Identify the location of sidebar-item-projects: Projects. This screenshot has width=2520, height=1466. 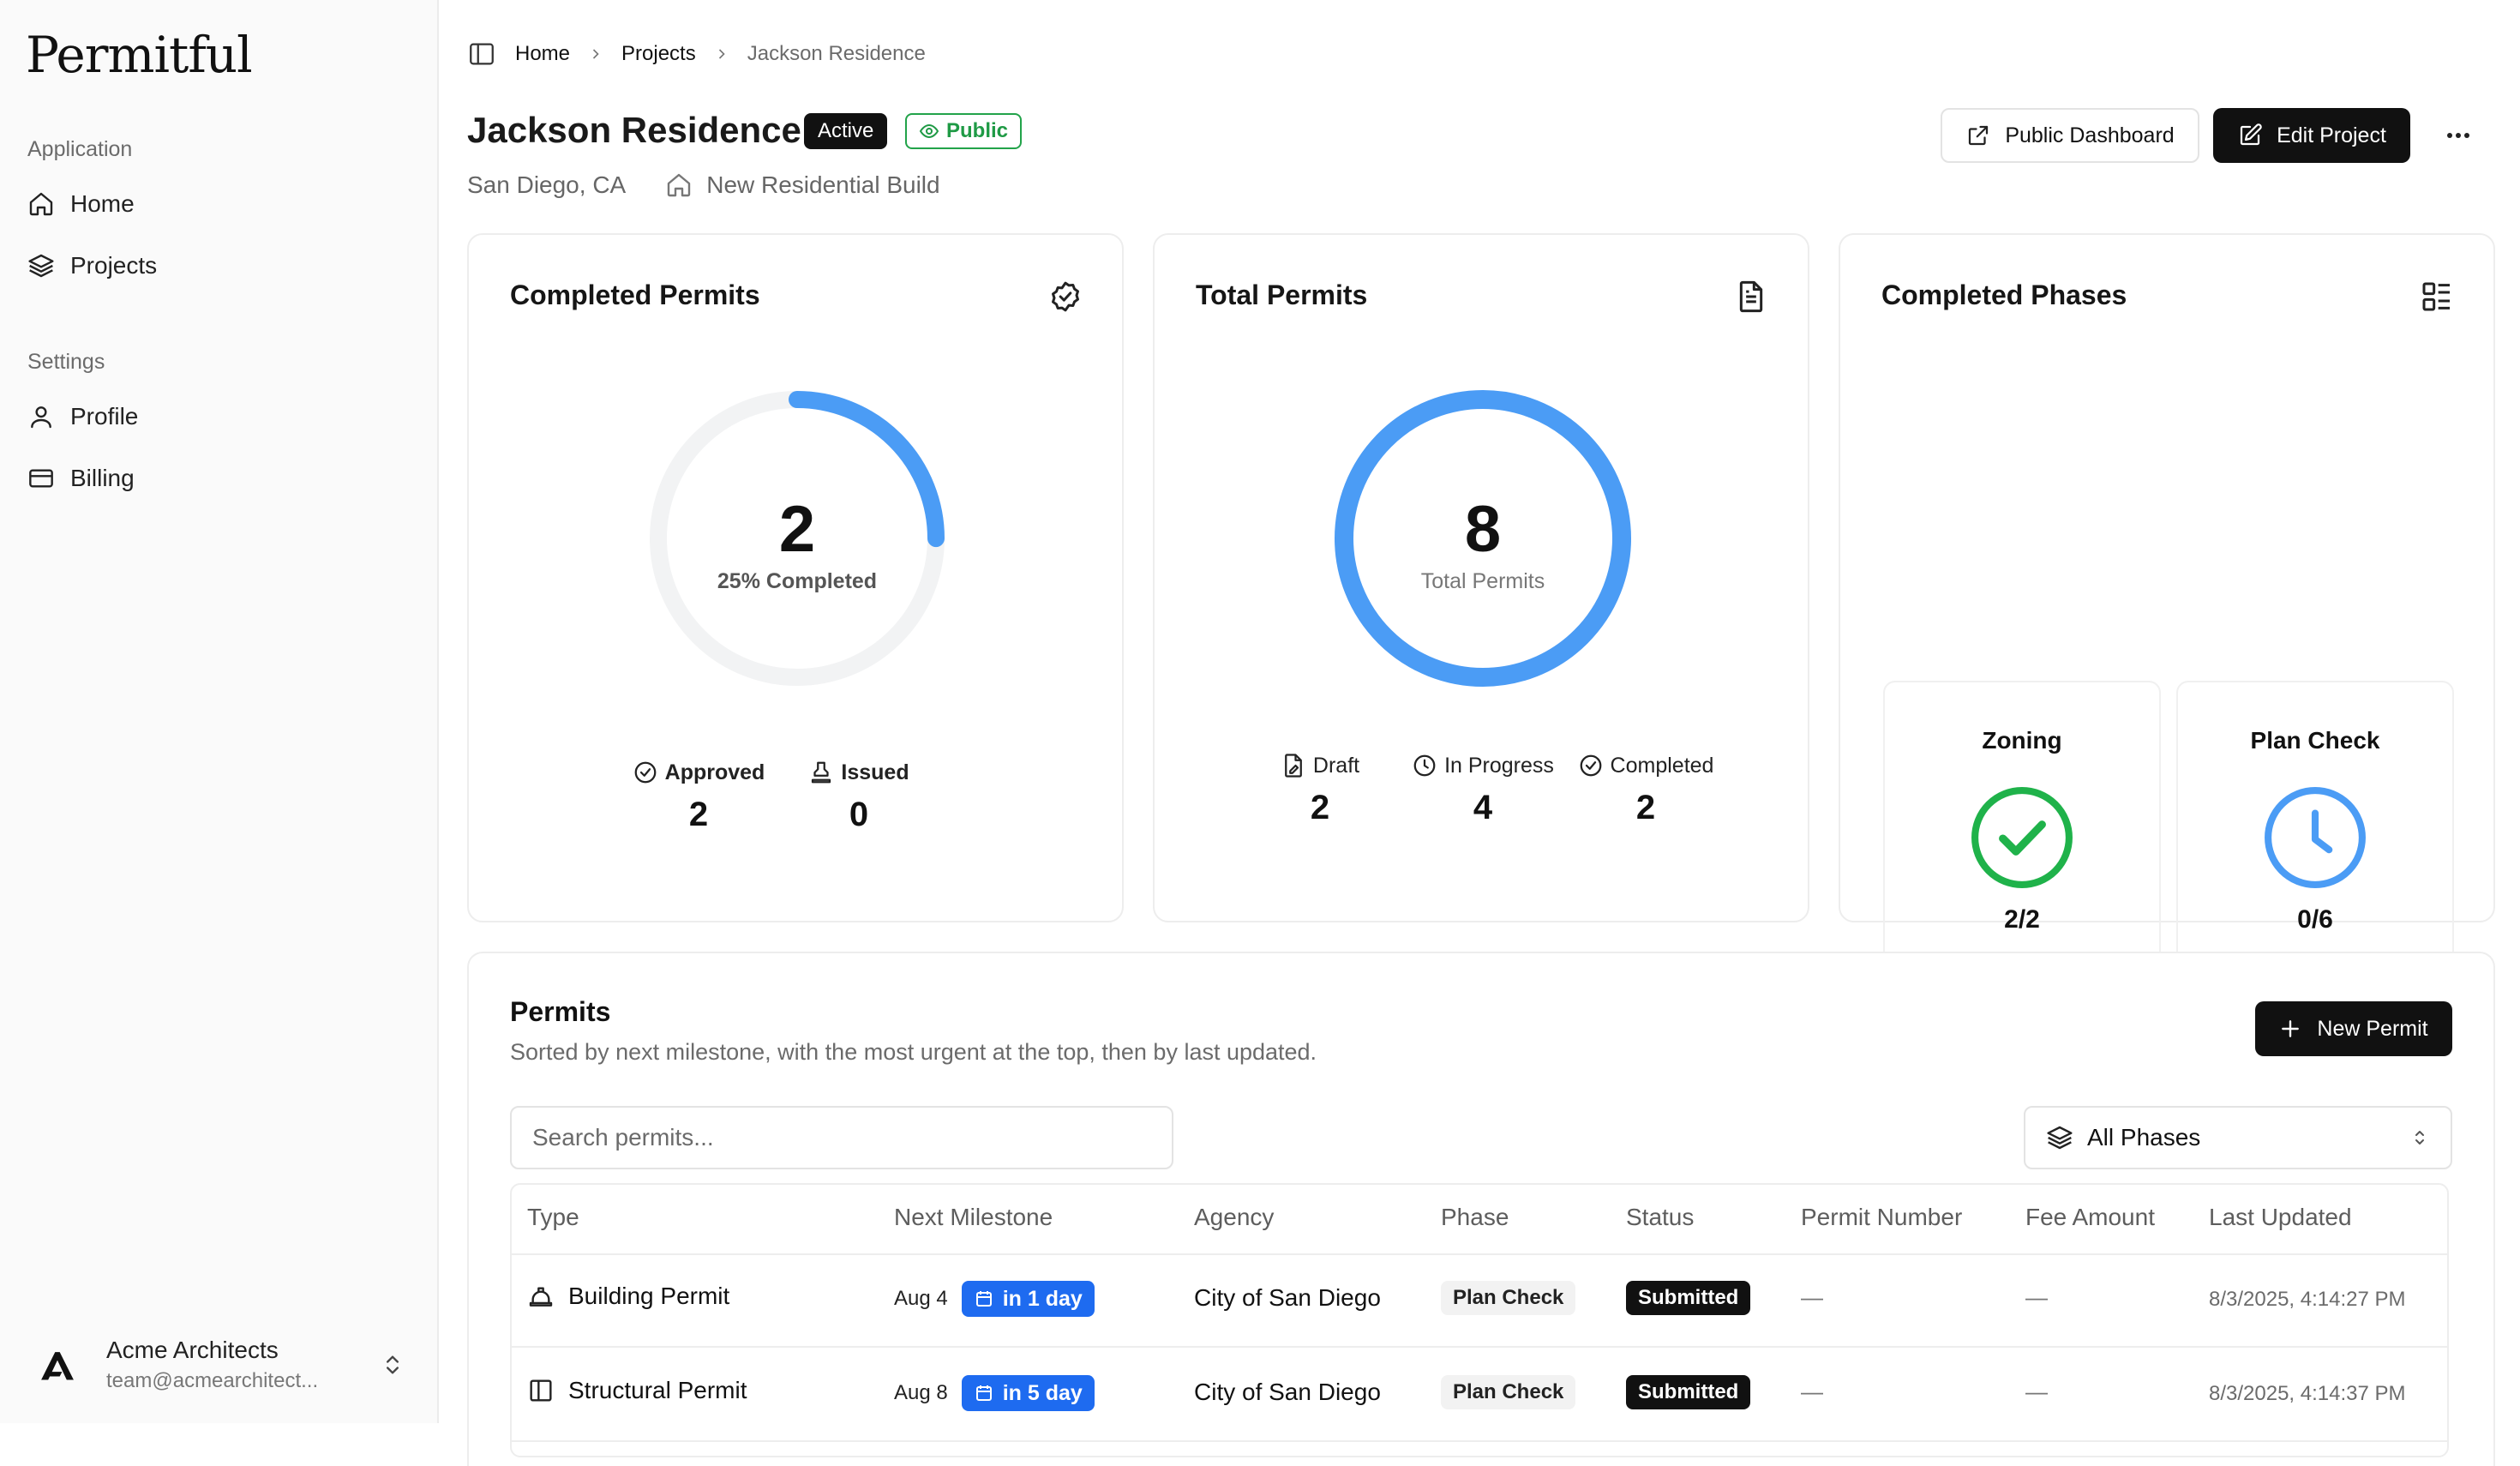
(218, 265).